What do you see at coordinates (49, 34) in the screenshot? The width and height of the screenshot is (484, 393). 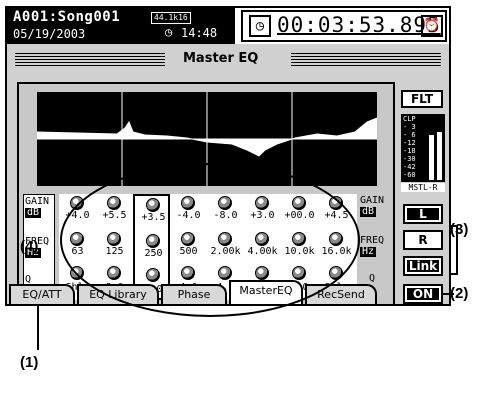 I see `song-date: 05/19/2003` at bounding box center [49, 34].